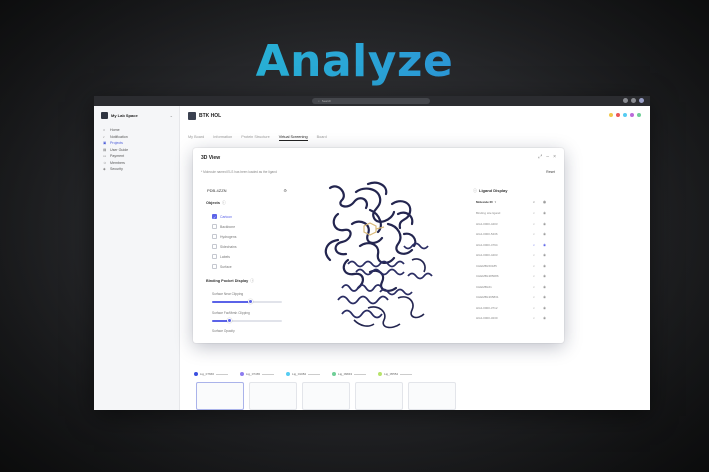  What do you see at coordinates (516, 276) in the screenshot?
I see `ligand-row: CHEMBL385086 ⌕ ◉` at bounding box center [516, 276].